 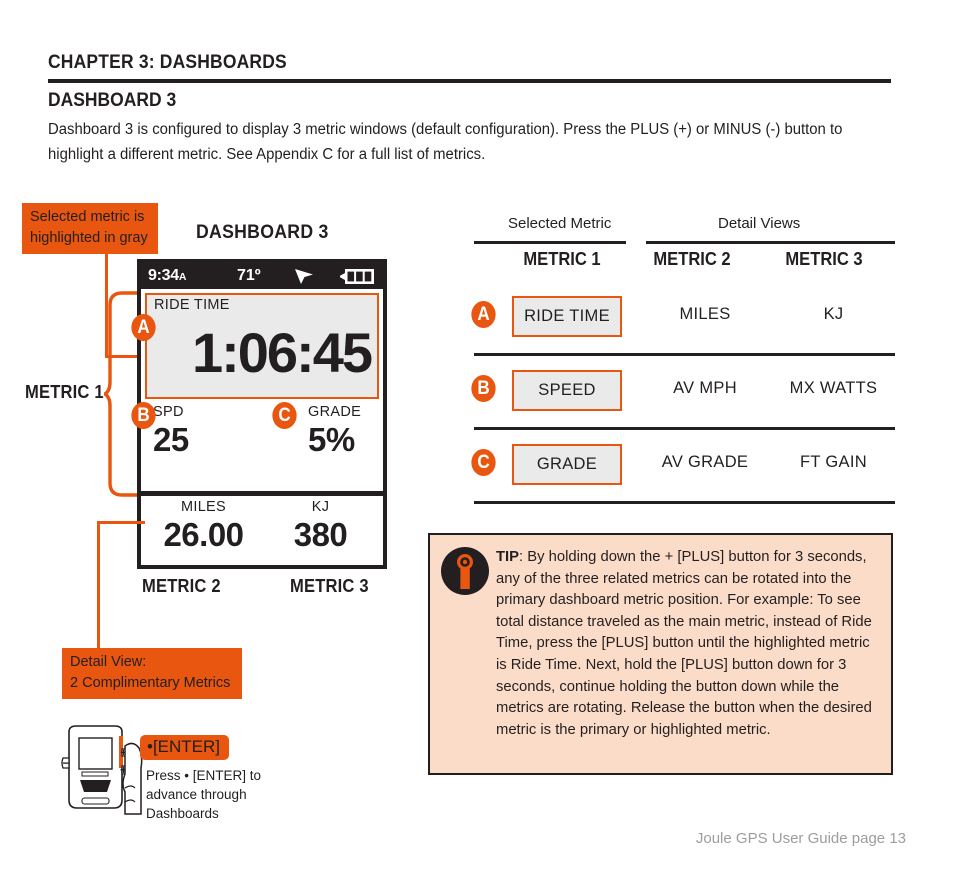 What do you see at coordinates (567, 316) in the screenshot?
I see `selected-metric-ride-time: RIDE TIME` at bounding box center [567, 316].